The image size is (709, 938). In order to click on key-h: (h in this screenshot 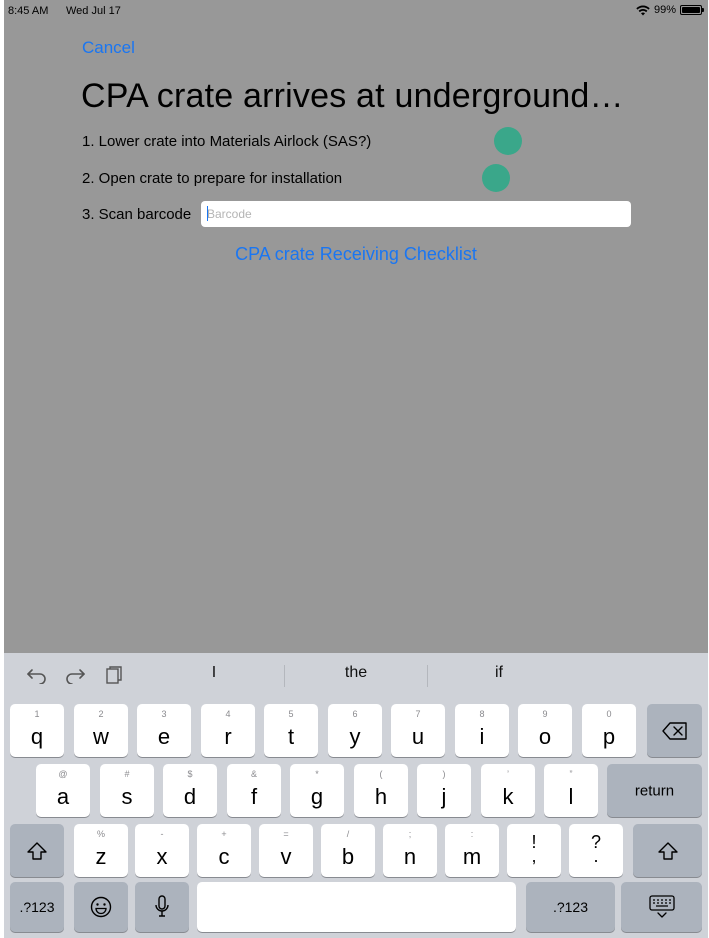, I will do `click(381, 790)`.